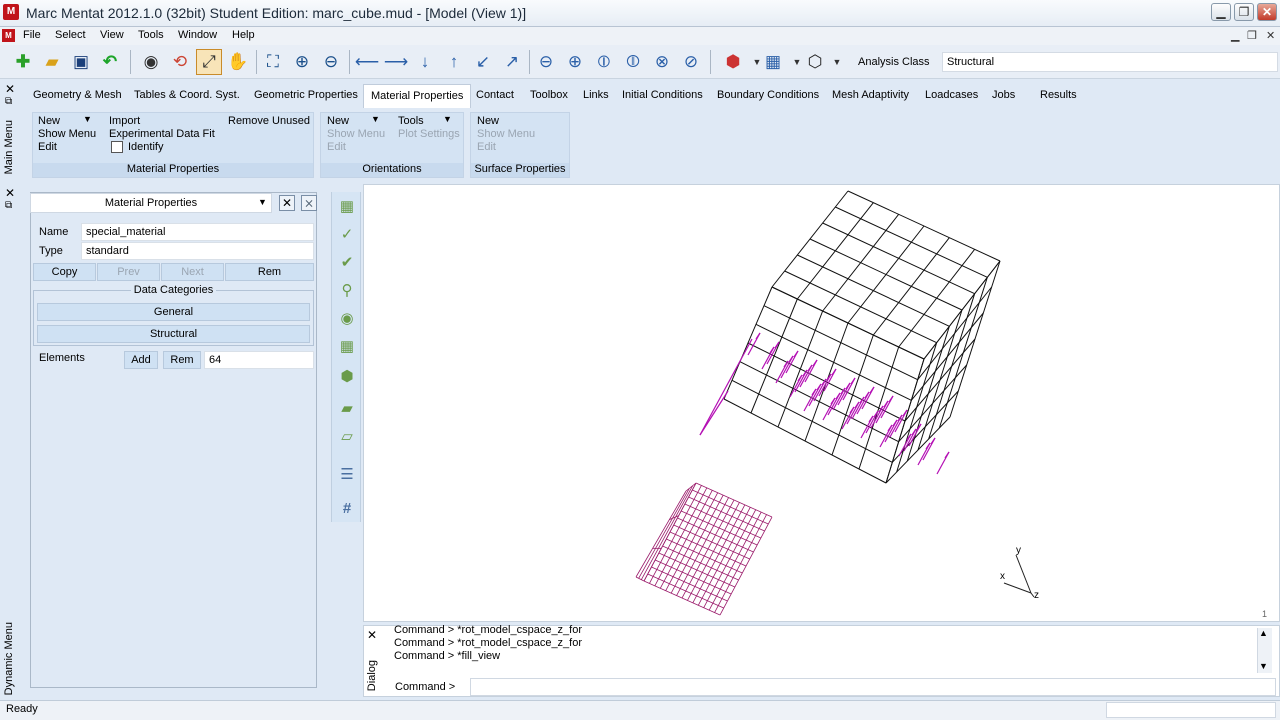  Describe the element at coordinates (338, 121) in the screenshot. I see `orientations-new-button: New` at that location.